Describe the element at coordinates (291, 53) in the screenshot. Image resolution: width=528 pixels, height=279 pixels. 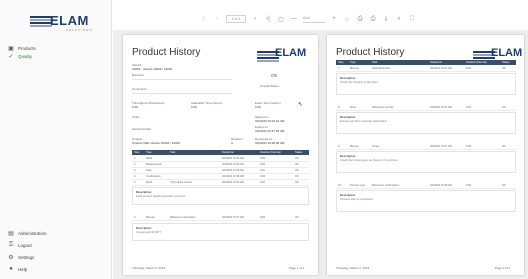
I see `report-logo-text: ELAM` at that location.